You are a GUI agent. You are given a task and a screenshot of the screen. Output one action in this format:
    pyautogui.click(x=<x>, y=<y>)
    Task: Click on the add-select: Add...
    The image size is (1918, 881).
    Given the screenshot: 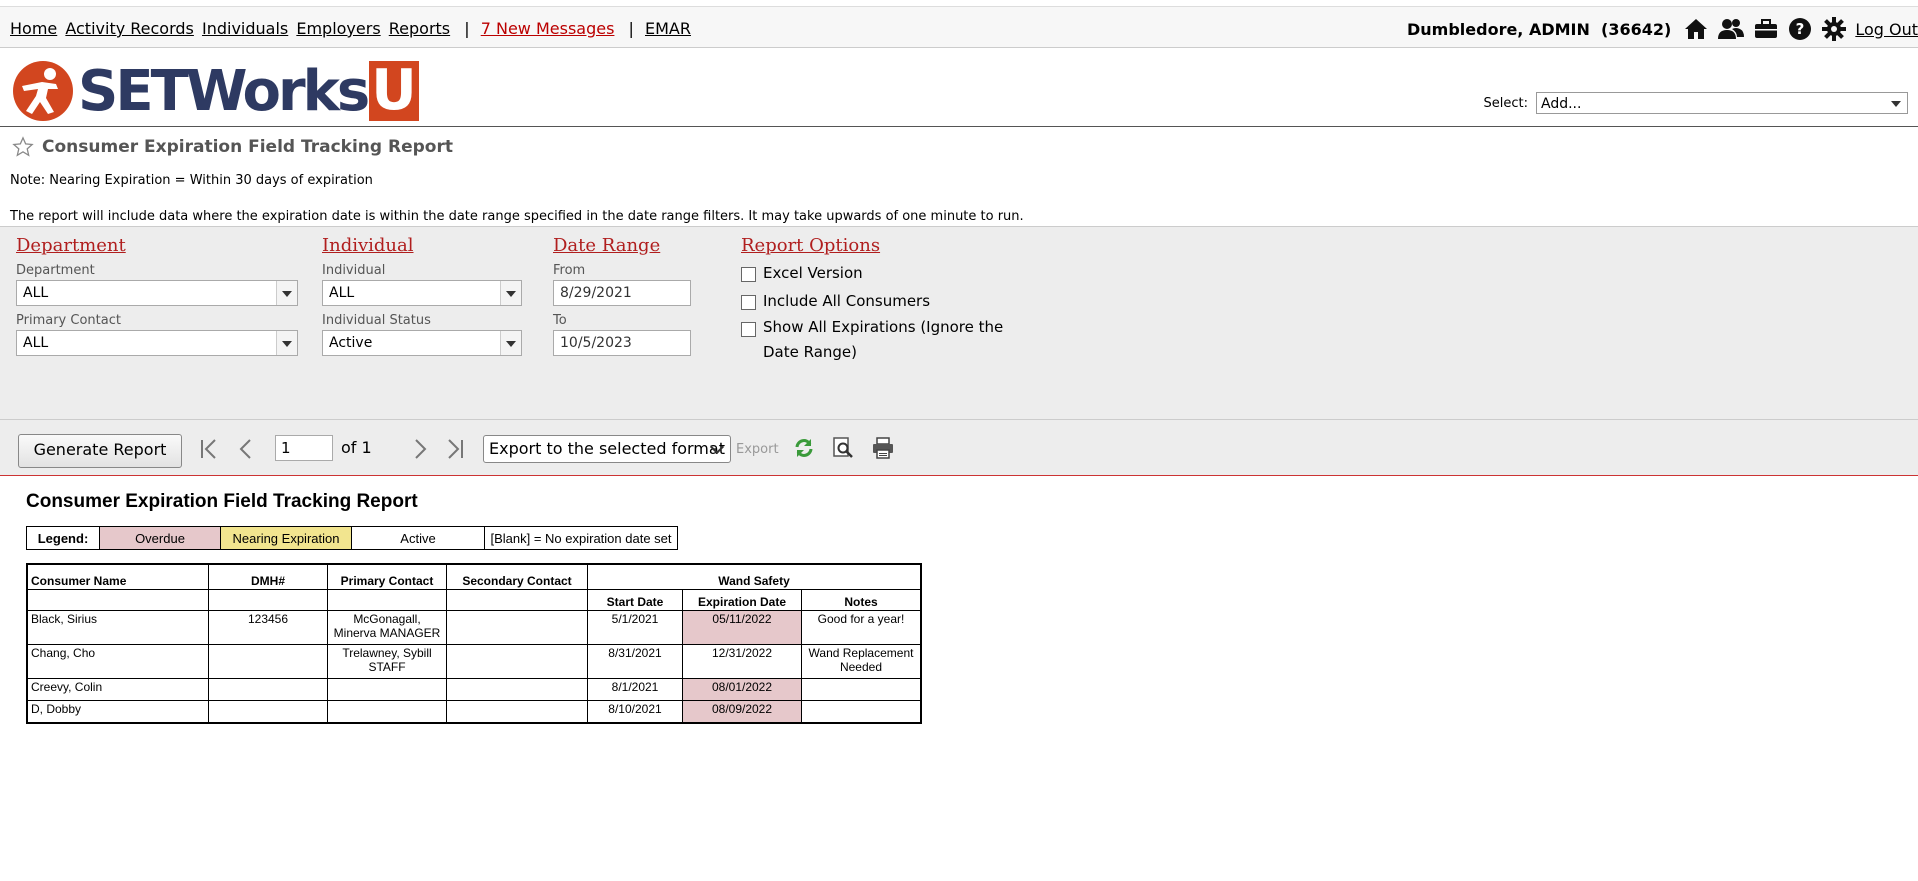 What is the action you would take?
    pyautogui.click(x=1722, y=103)
    